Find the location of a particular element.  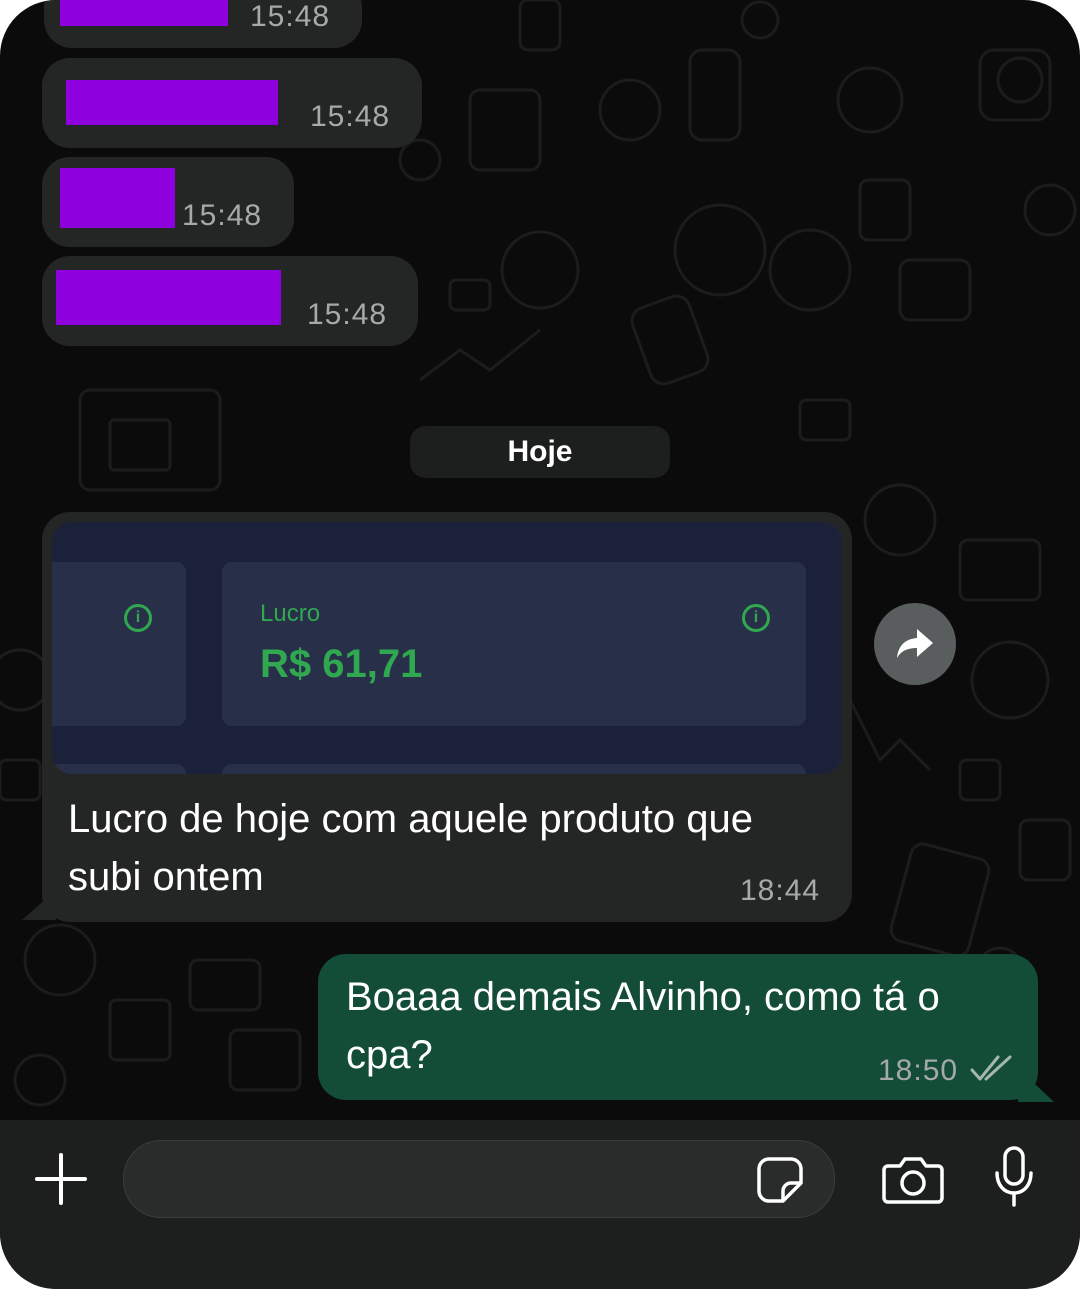

date-separator: Hoje is located at coordinates (540, 452).